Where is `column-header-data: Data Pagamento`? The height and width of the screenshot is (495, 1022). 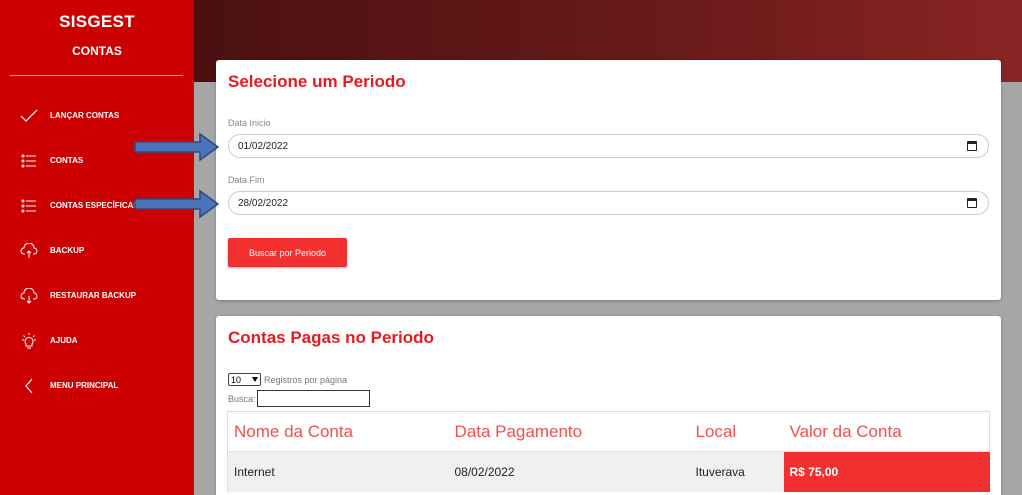
column-header-data: Data Pagamento is located at coordinates (569, 431).